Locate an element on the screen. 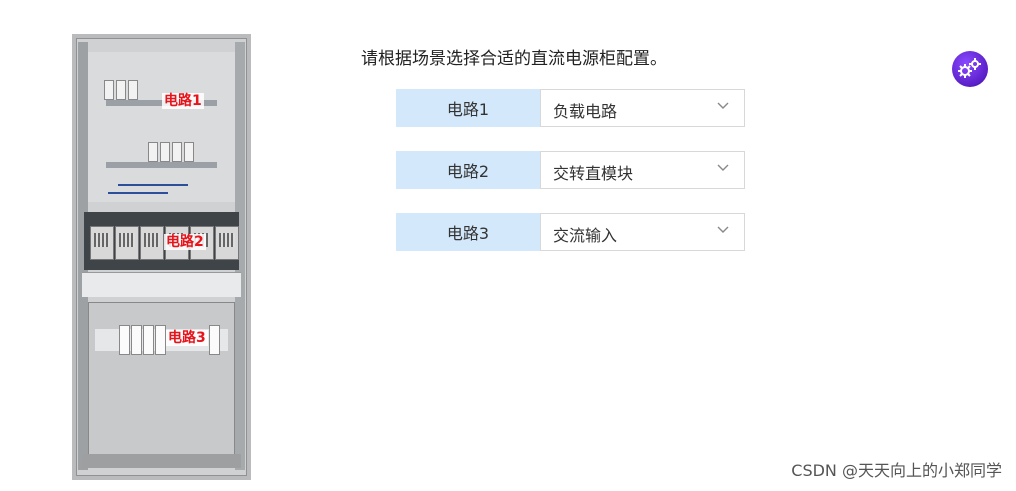 This screenshot has width=1016, height=491. ac-input-bay is located at coordinates (161, 384).